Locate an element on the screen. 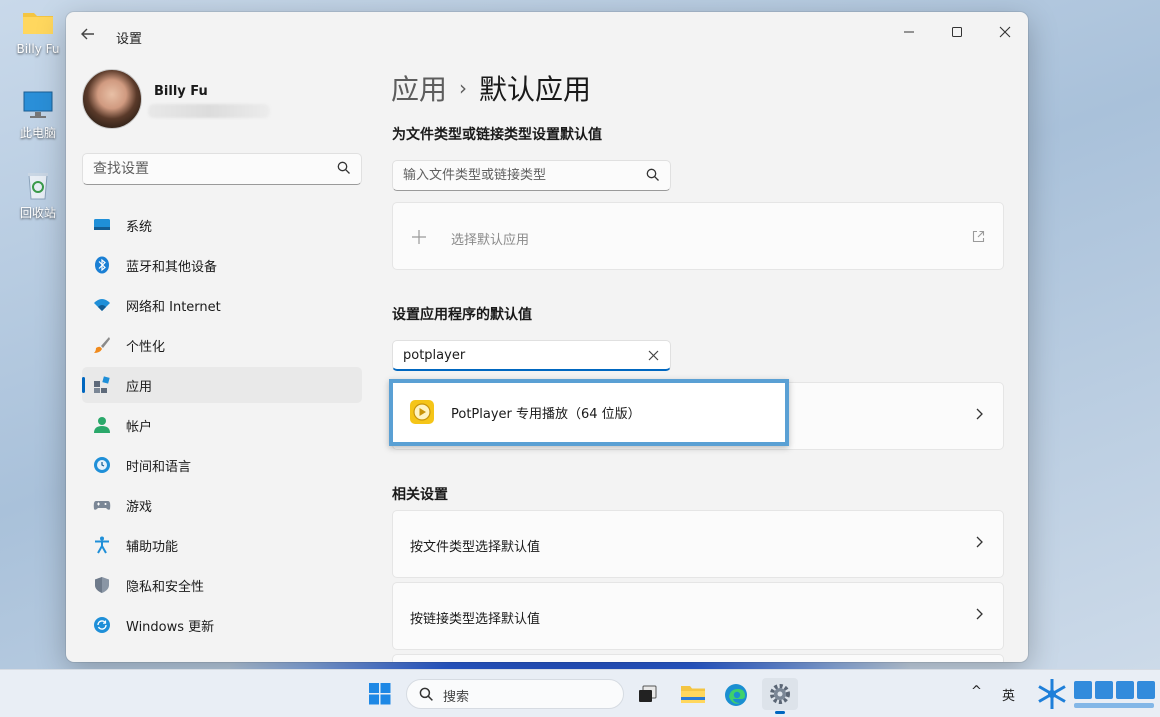 The width and height of the screenshot is (1160, 717). potplayer-result-highlight: PotPlayer 专用播放（64 位版） is located at coordinates (589, 412).